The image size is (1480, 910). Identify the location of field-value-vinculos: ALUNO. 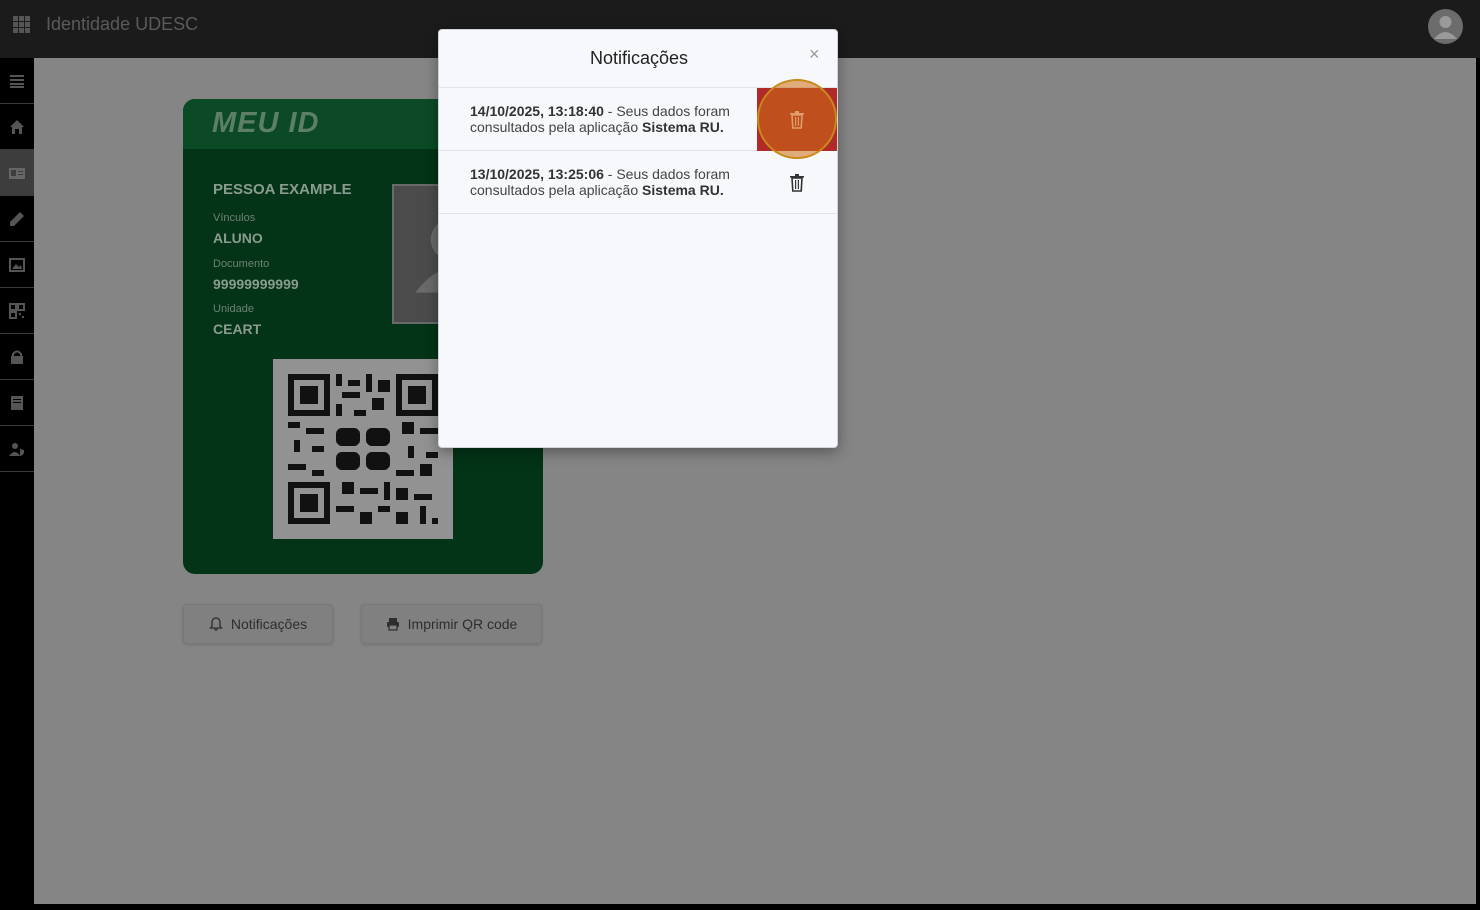
(238, 238).